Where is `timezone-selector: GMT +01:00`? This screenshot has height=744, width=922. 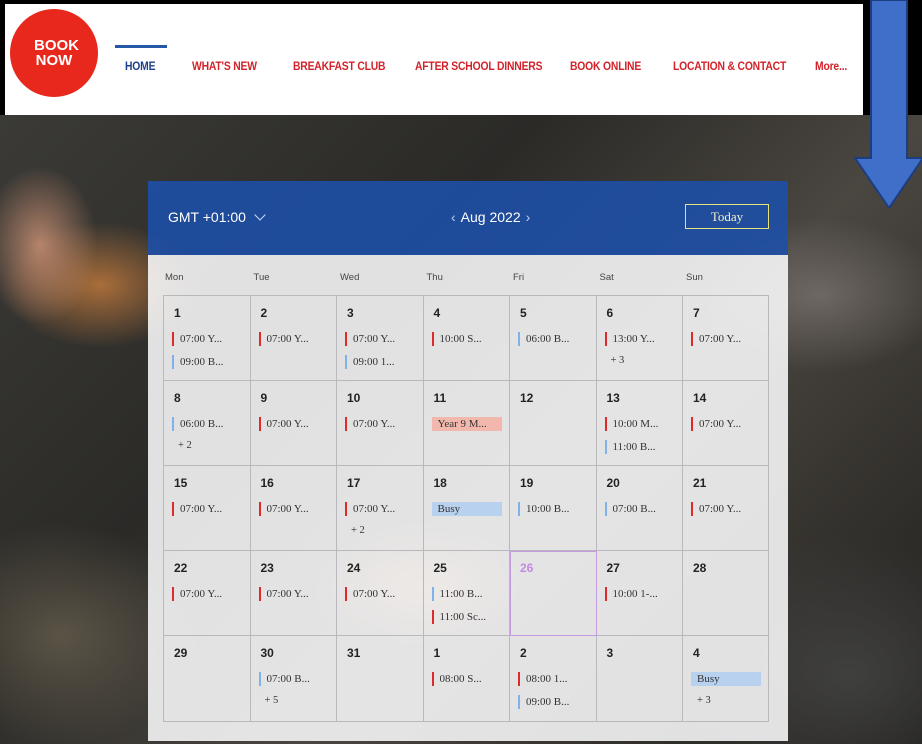
timezone-selector: GMT +01:00 is located at coordinates (217, 217).